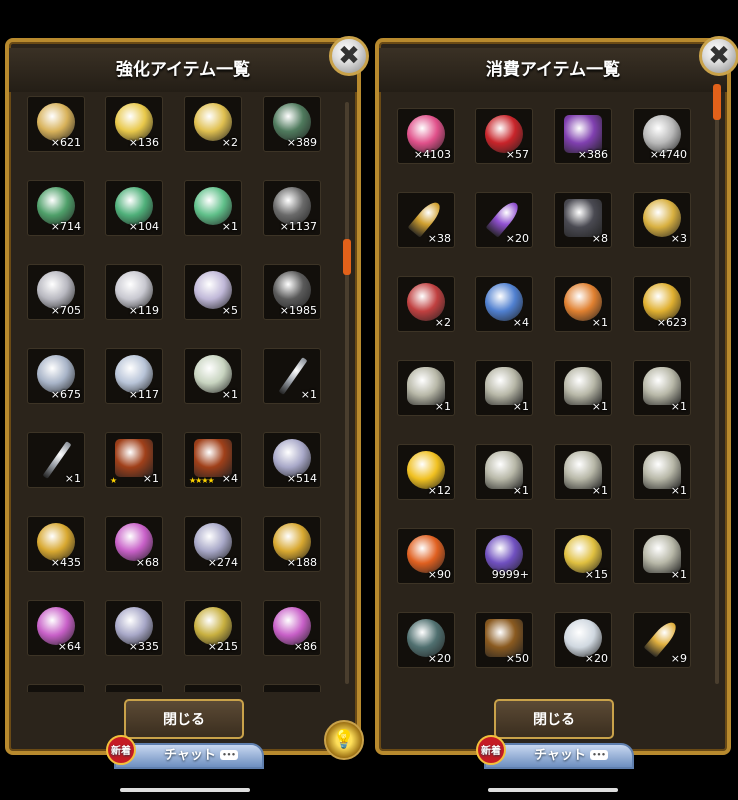  What do you see at coordinates (143, 394) in the screenshot?
I see `item-count: ×117` at bounding box center [143, 394].